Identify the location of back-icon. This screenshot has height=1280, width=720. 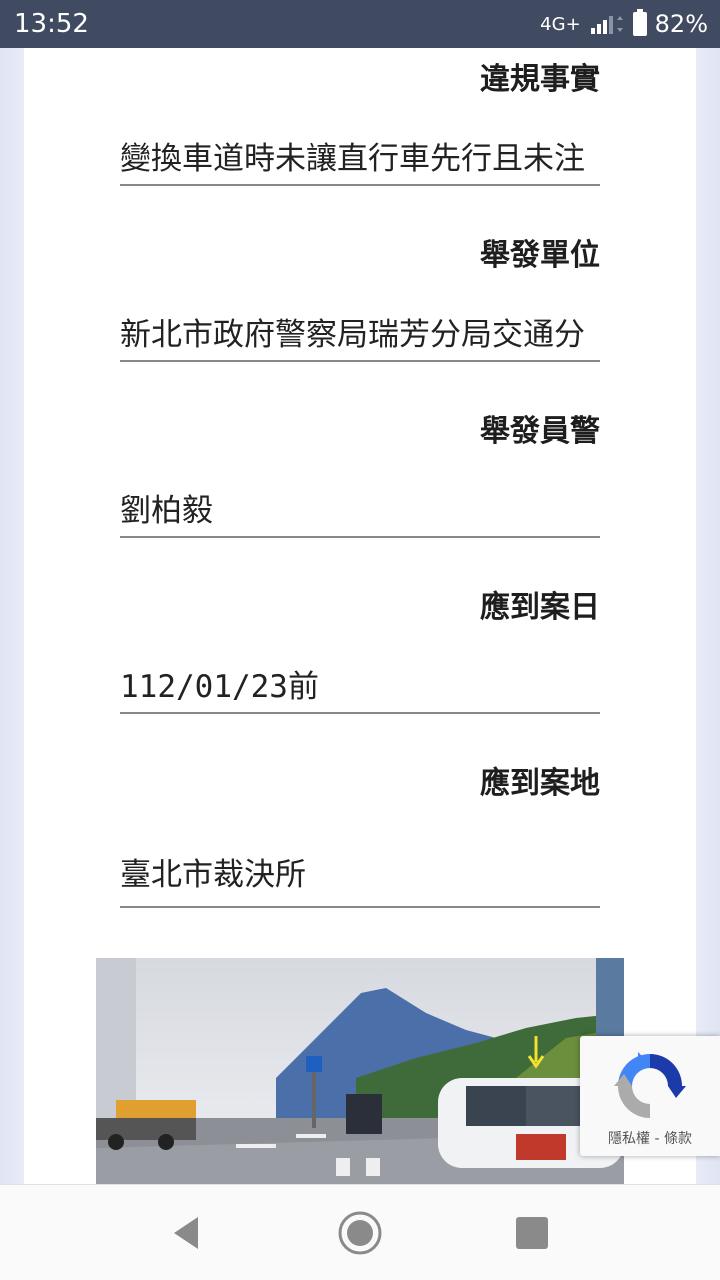
(186, 1233).